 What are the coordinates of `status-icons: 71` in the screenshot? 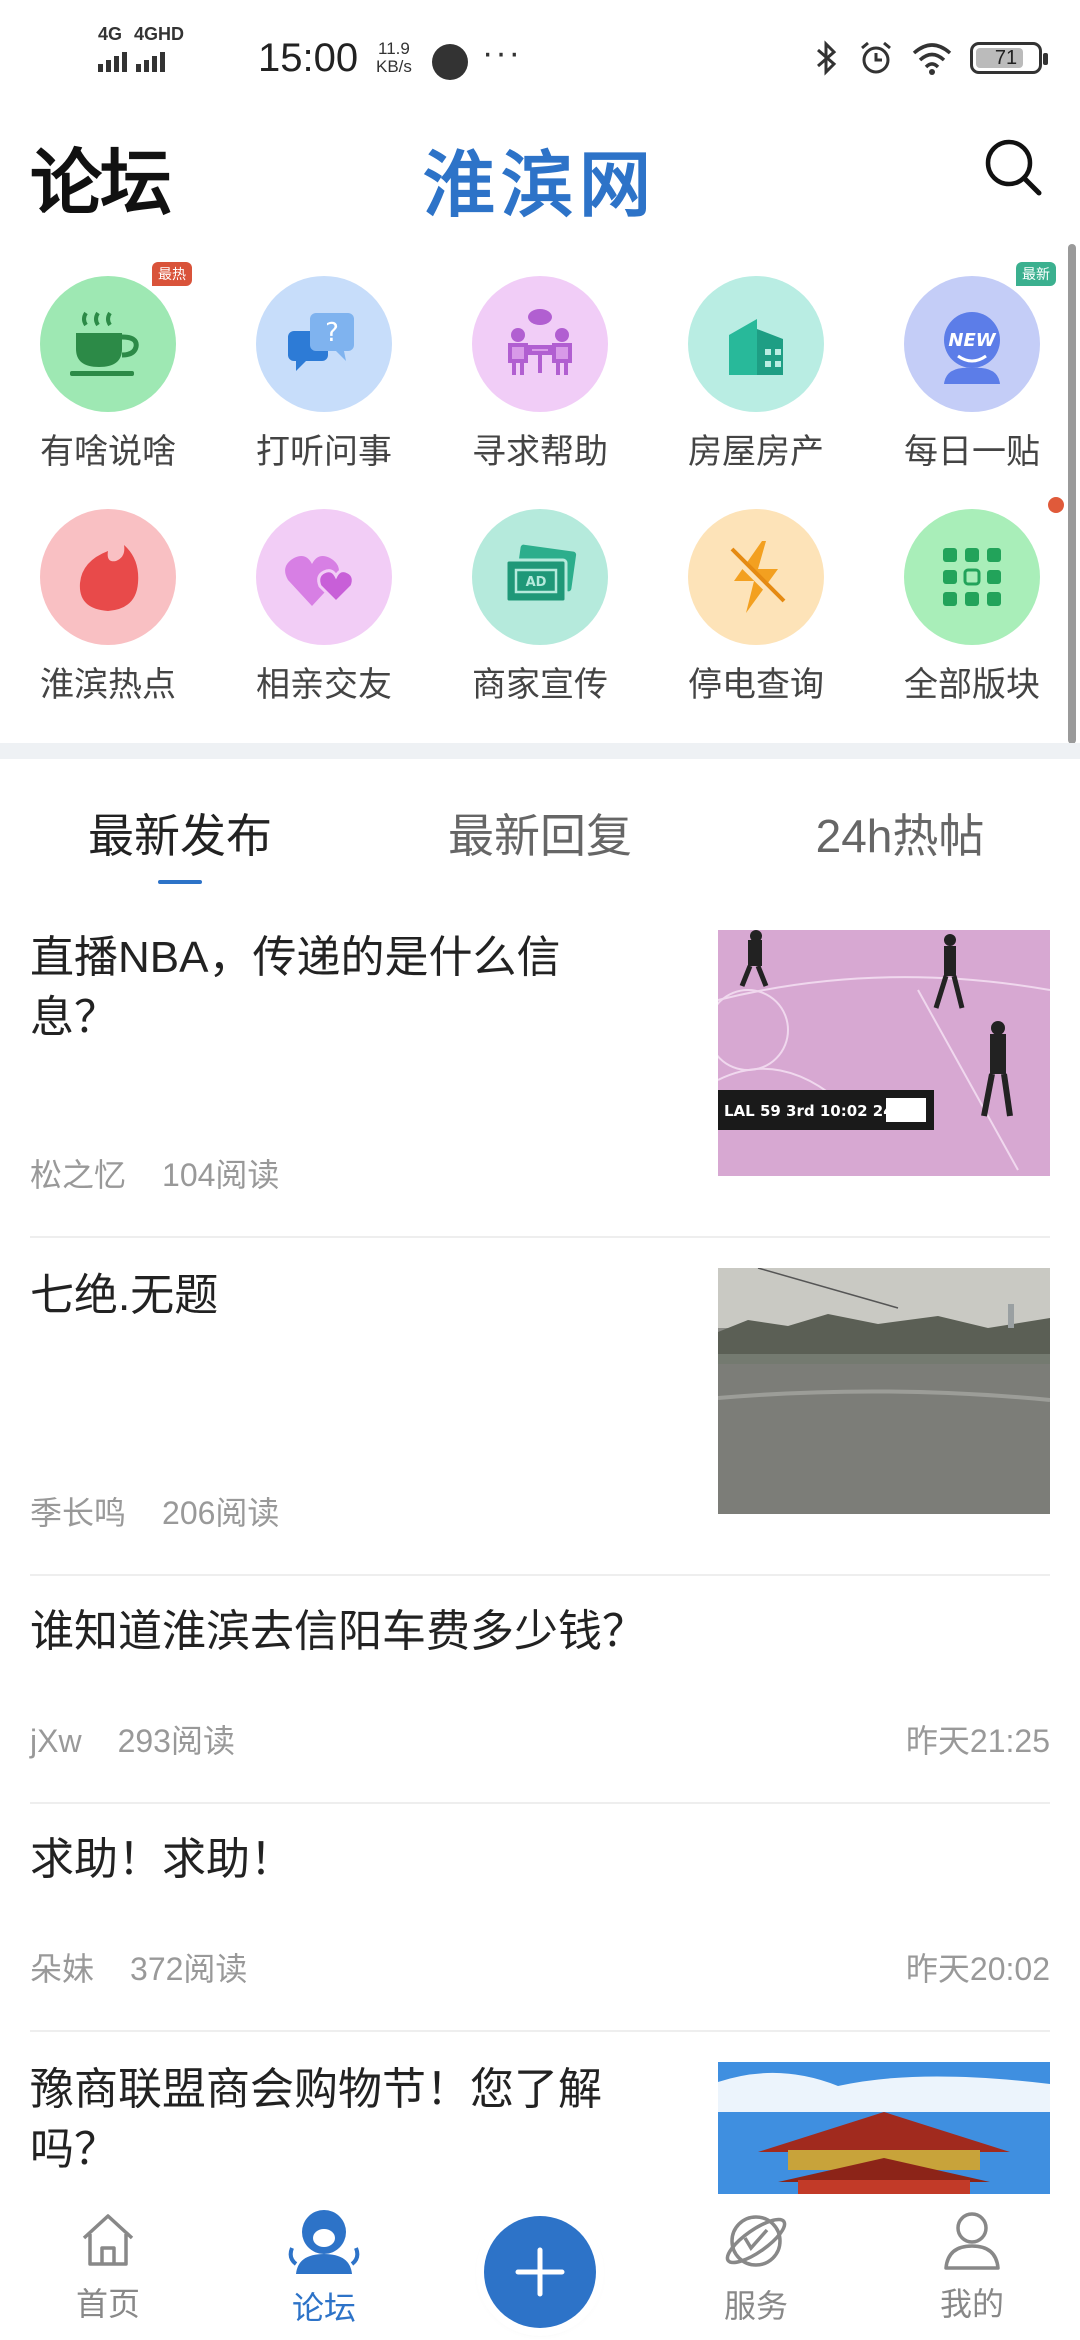 It's located at (931, 58).